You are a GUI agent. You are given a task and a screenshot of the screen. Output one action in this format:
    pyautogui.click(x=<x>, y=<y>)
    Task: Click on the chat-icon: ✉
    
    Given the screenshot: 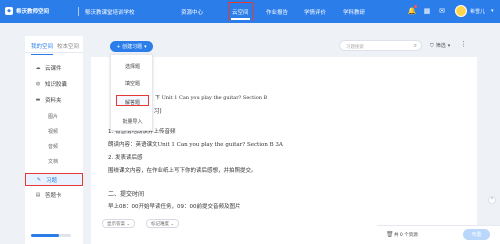 What is the action you would take?
    pyautogui.click(x=442, y=11)
    